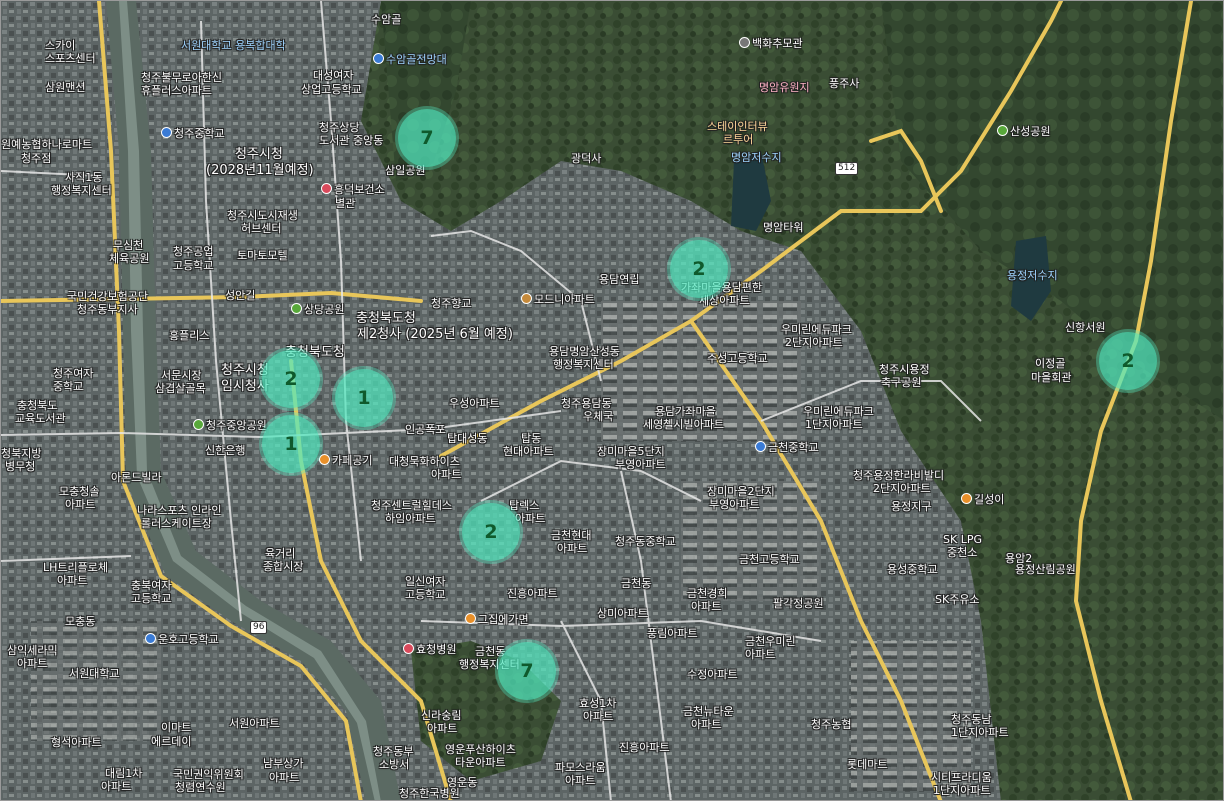  I want to click on label-yongam-welfare: 행정복지센터, so click(583, 364).